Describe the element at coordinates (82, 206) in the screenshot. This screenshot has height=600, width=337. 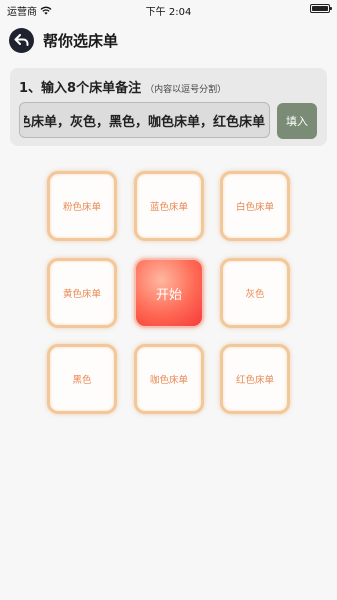
I see `grid-item-1: 粉色床单` at that location.